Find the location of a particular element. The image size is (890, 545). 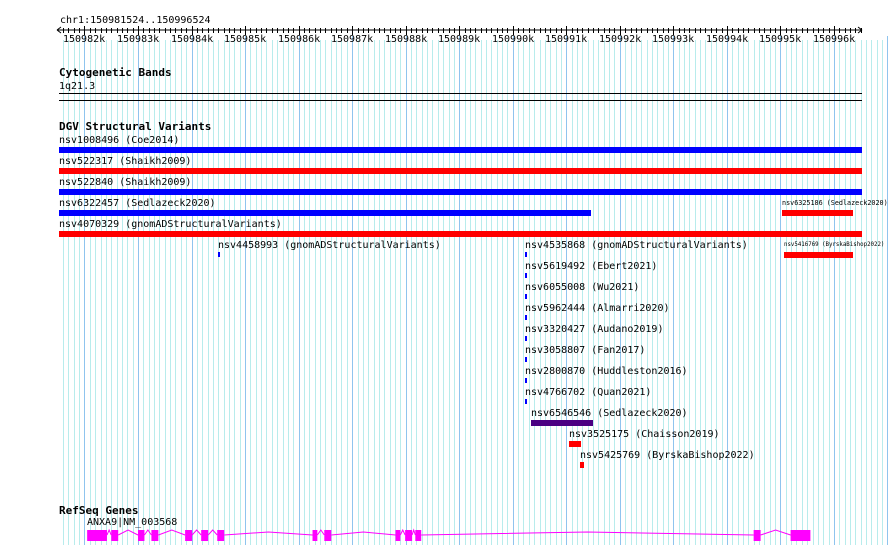

feature-label-nsv4458993: nsv4458993 (gnomADStructuralVariants) is located at coordinates (329, 245).